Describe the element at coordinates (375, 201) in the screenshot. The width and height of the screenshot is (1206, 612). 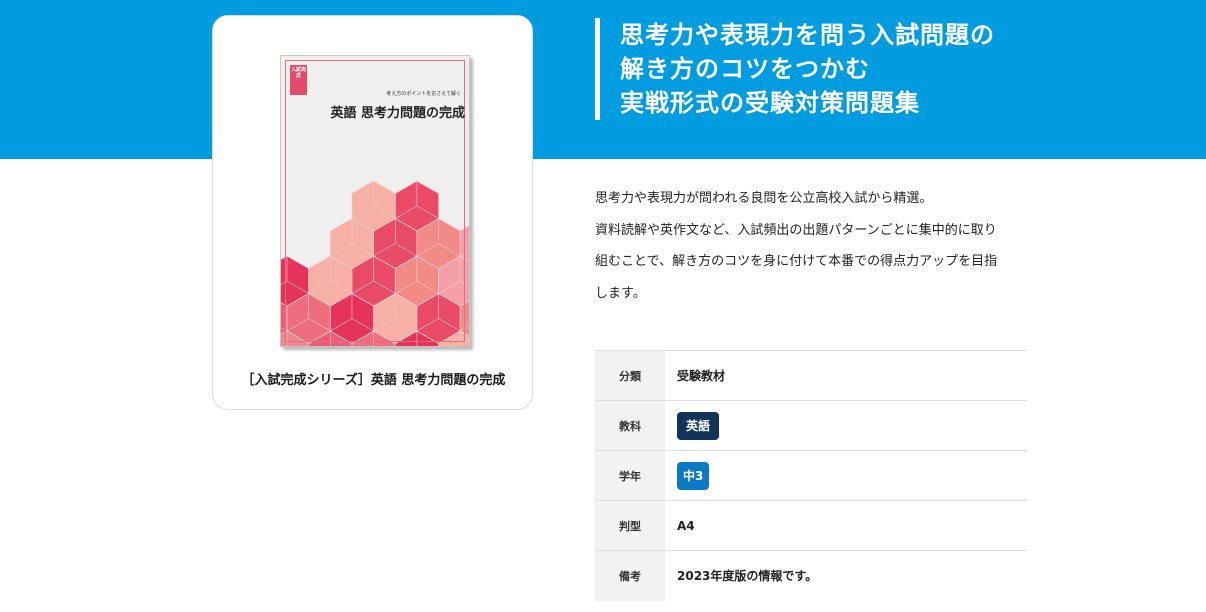
I see `book-cover-image: 入試完成 考え方のポイントをおさえて解く 英語 思考力問題の完成` at that location.